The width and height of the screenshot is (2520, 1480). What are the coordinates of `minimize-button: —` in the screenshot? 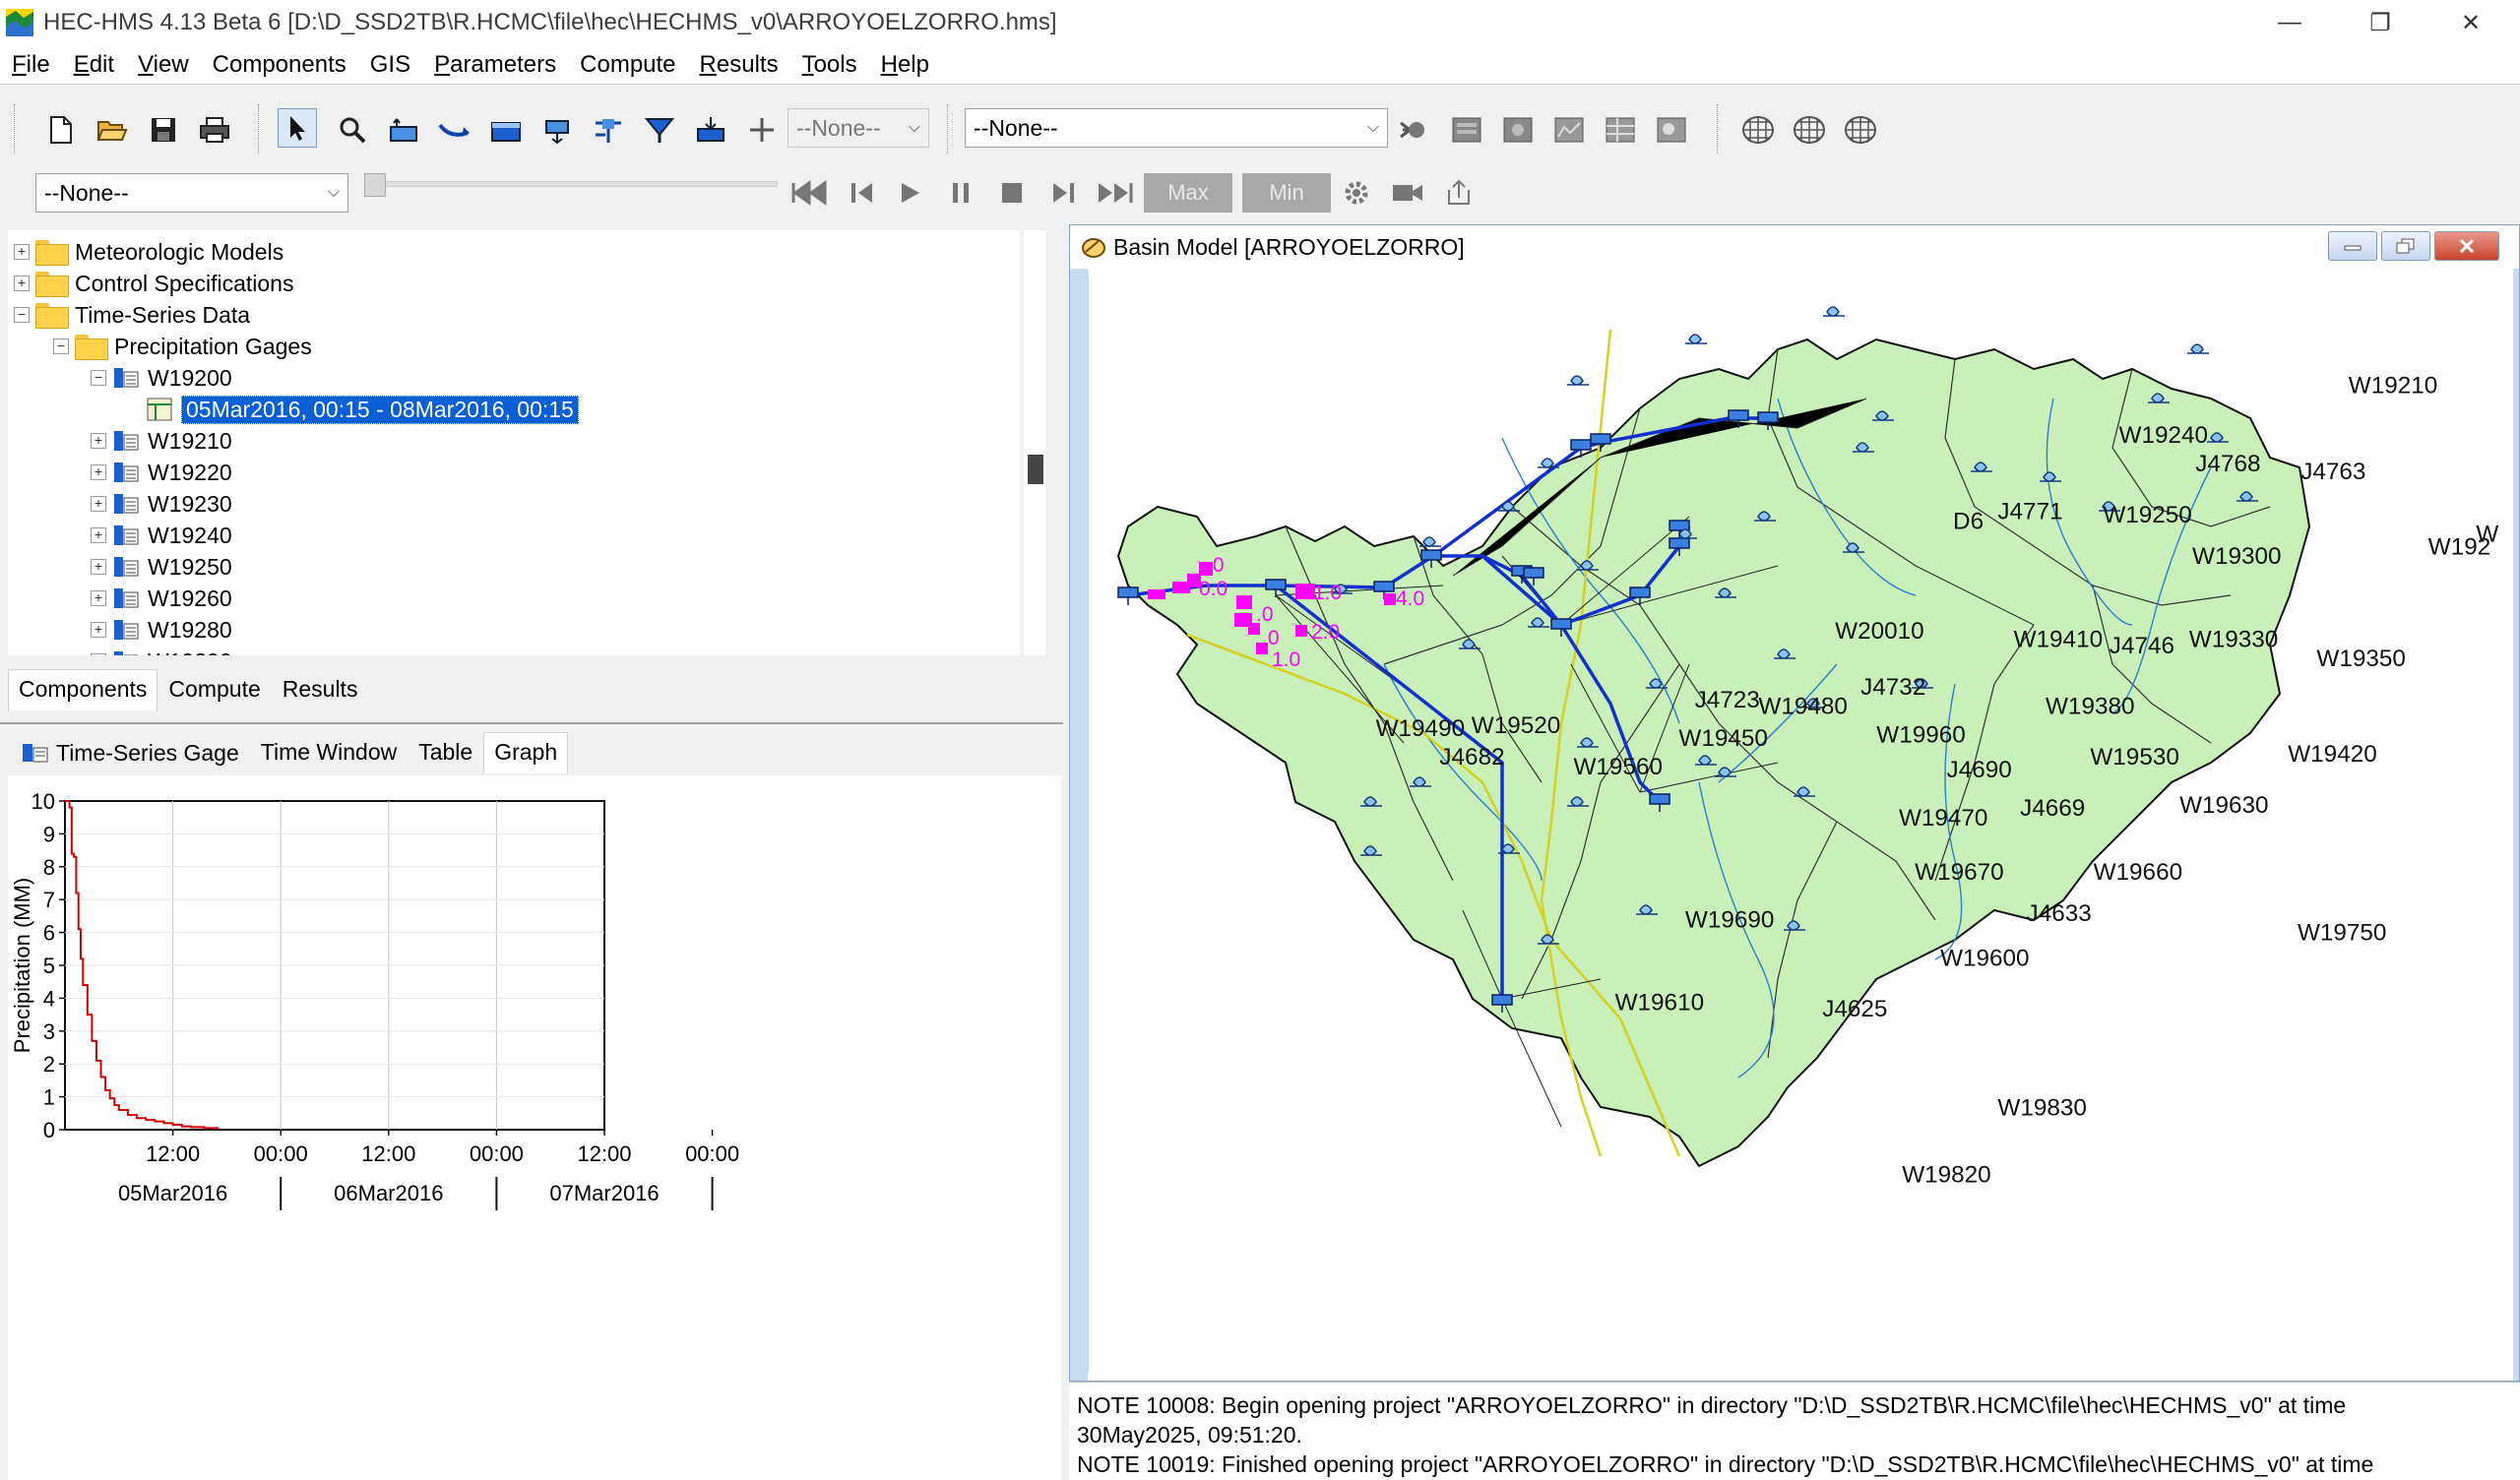 It's located at (2289, 23).